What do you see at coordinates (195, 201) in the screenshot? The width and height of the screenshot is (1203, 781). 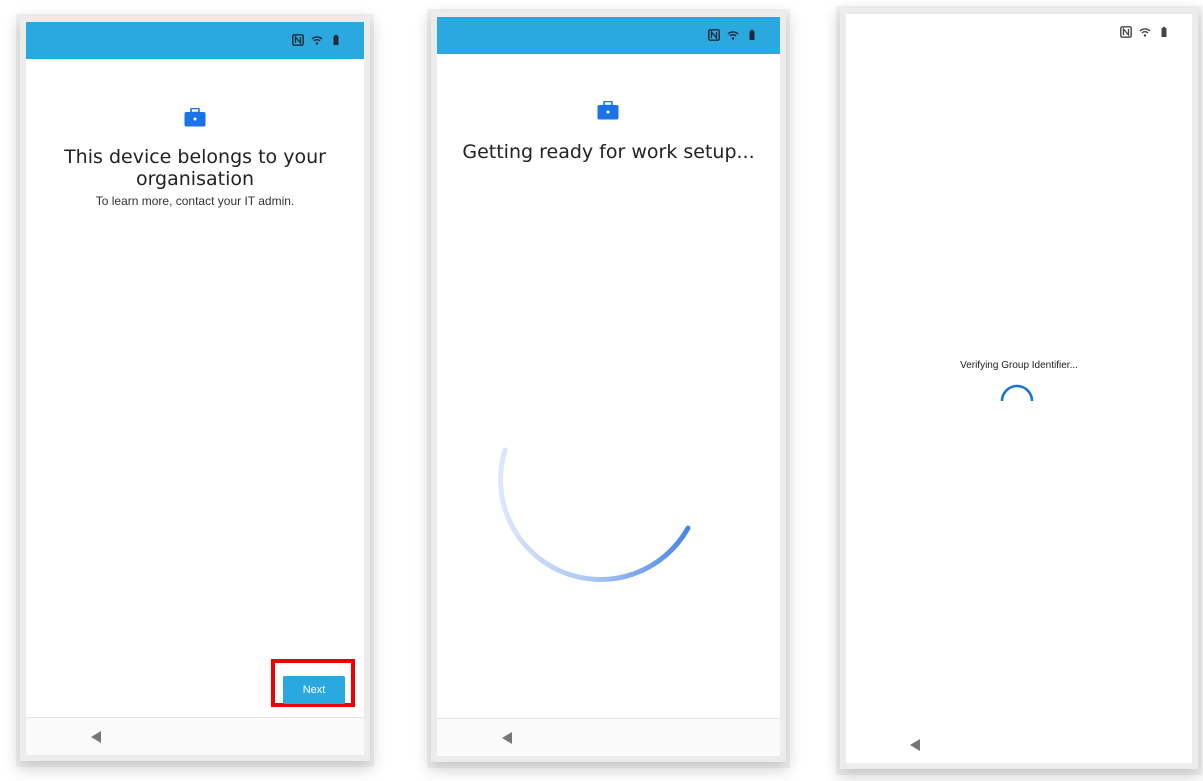 I see `page-subtitle: To learn more, contact your IT admin.` at bounding box center [195, 201].